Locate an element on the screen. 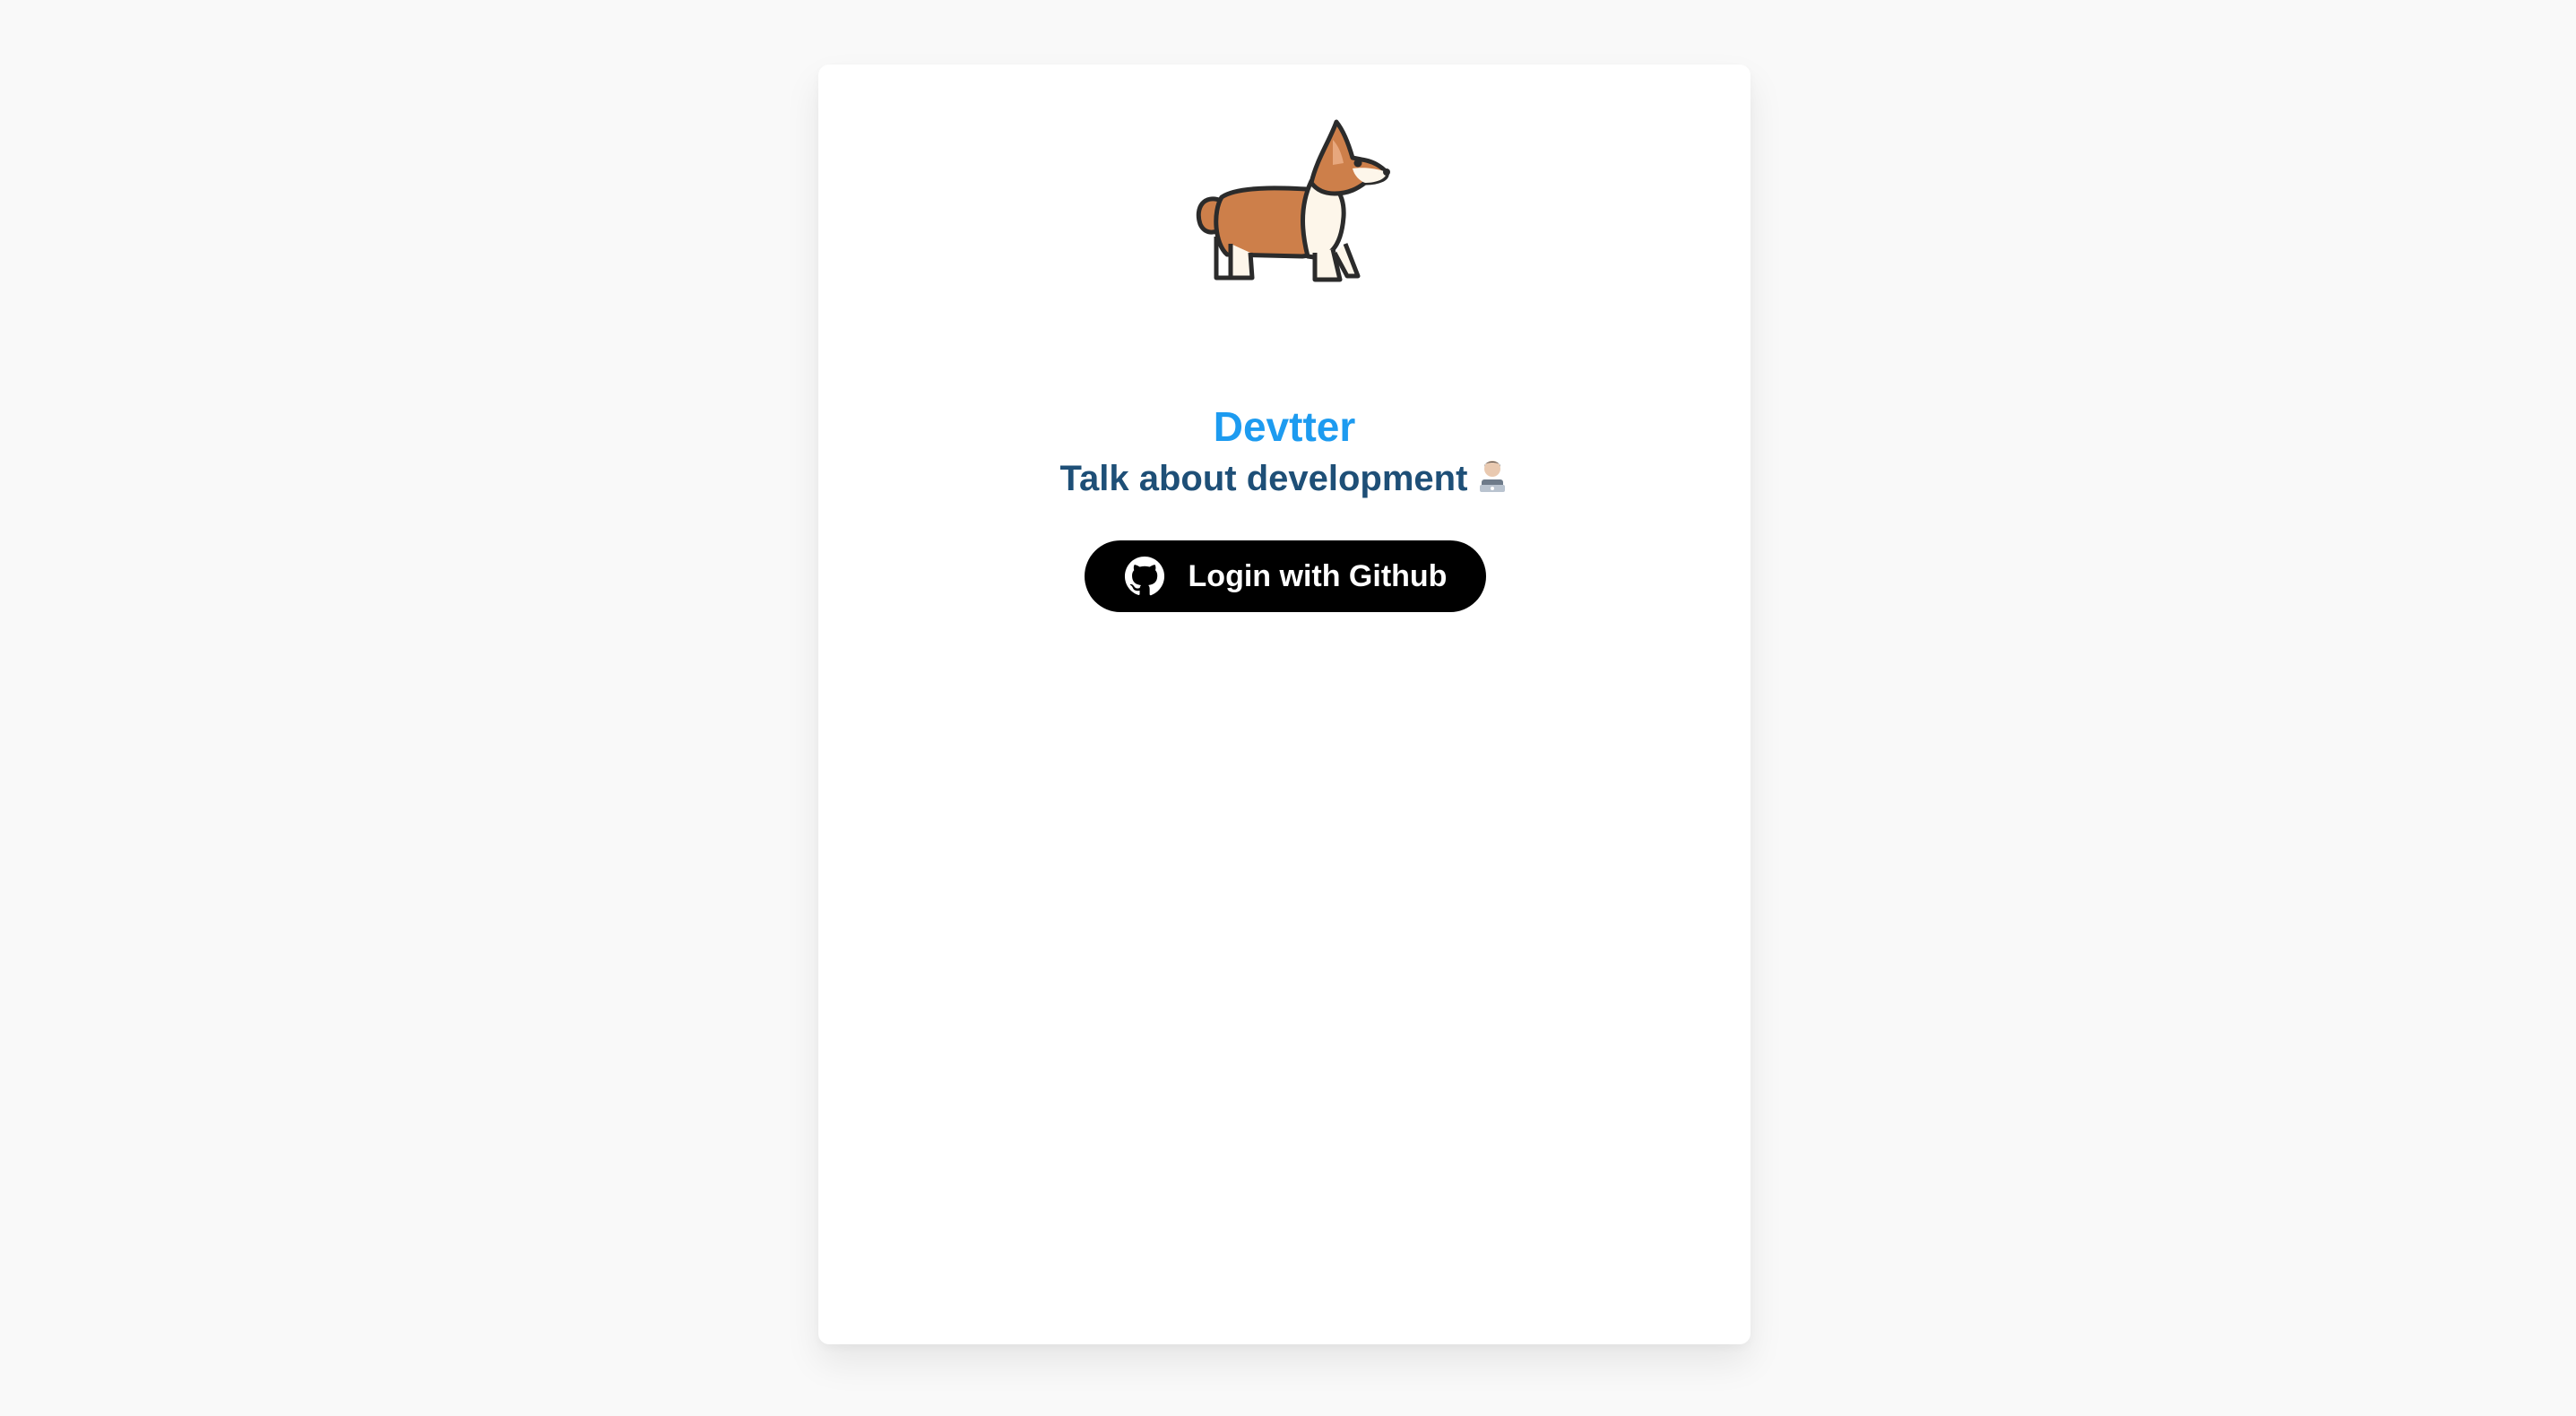  login-with-github-button: Login with Github is located at coordinates (1285, 576).